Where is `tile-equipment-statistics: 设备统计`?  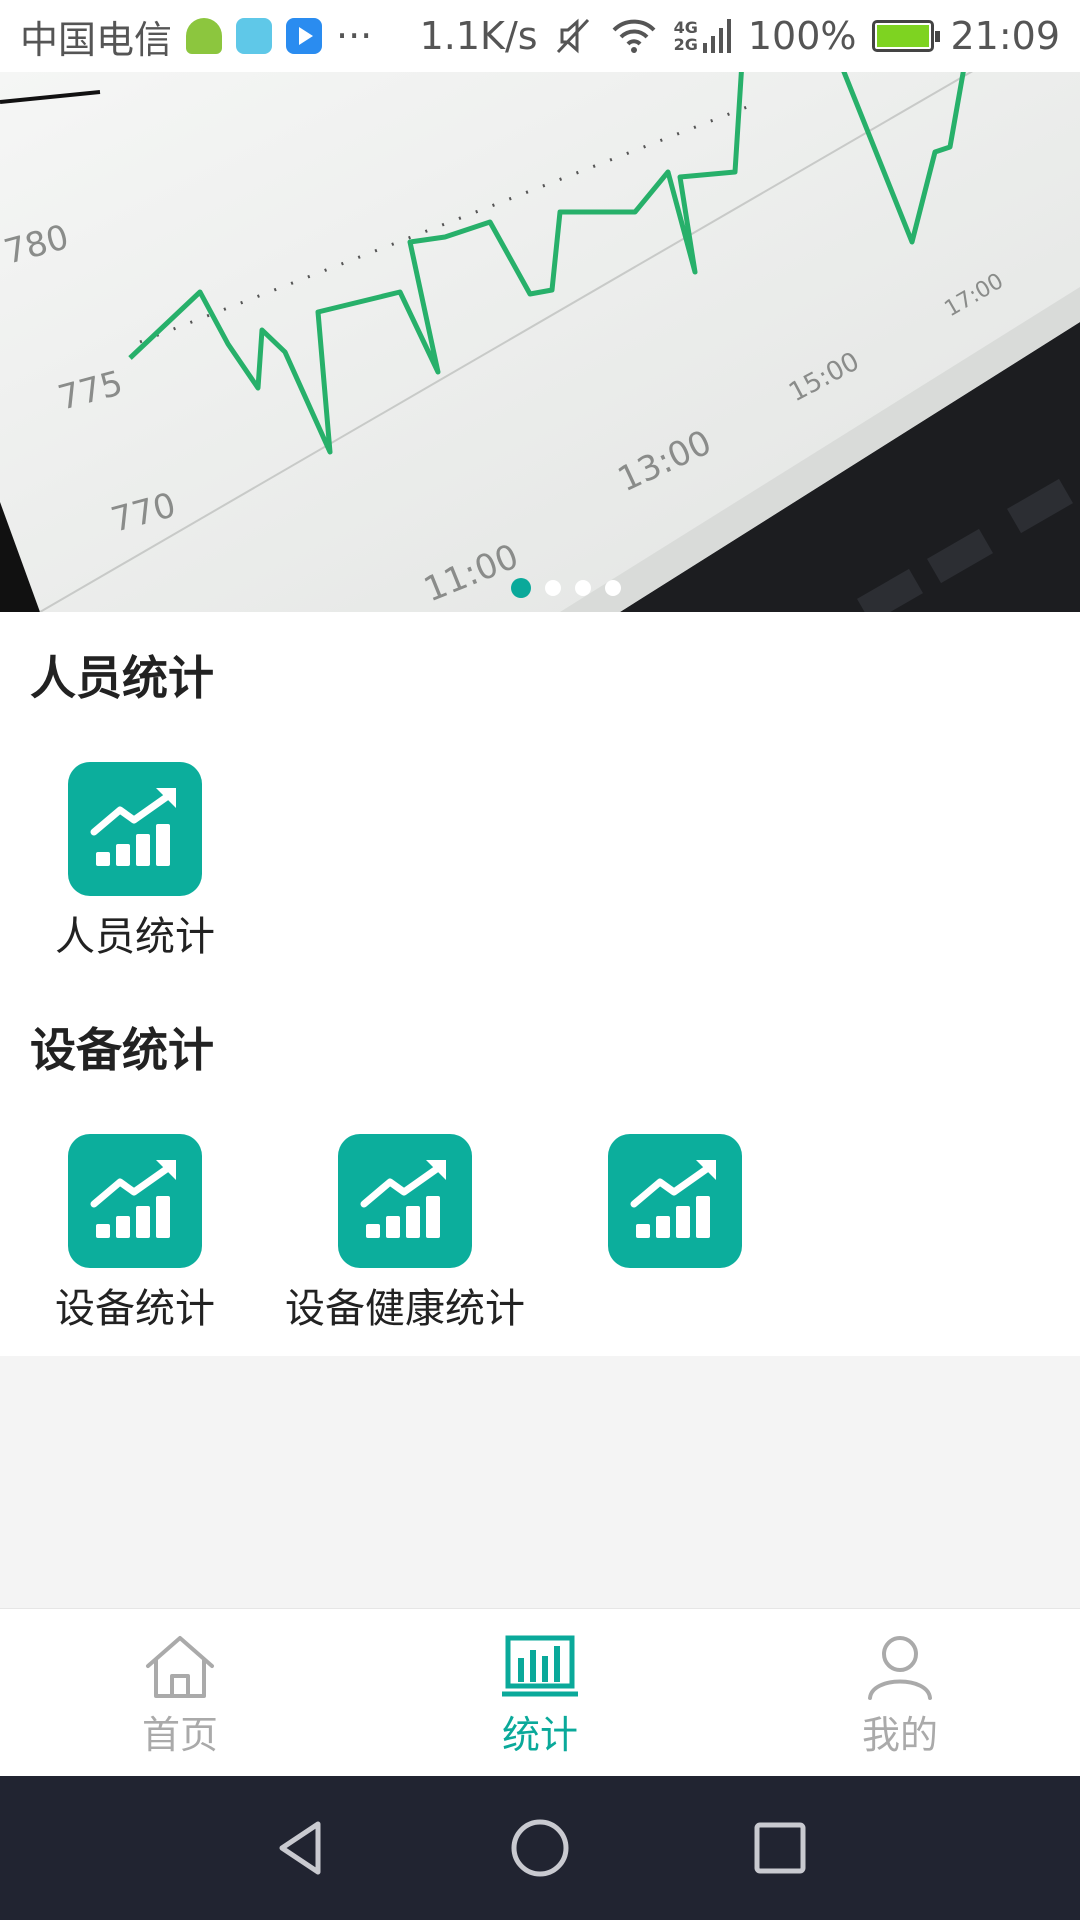 tile-equipment-statistics: 设备统计 is located at coordinates (135, 1234).